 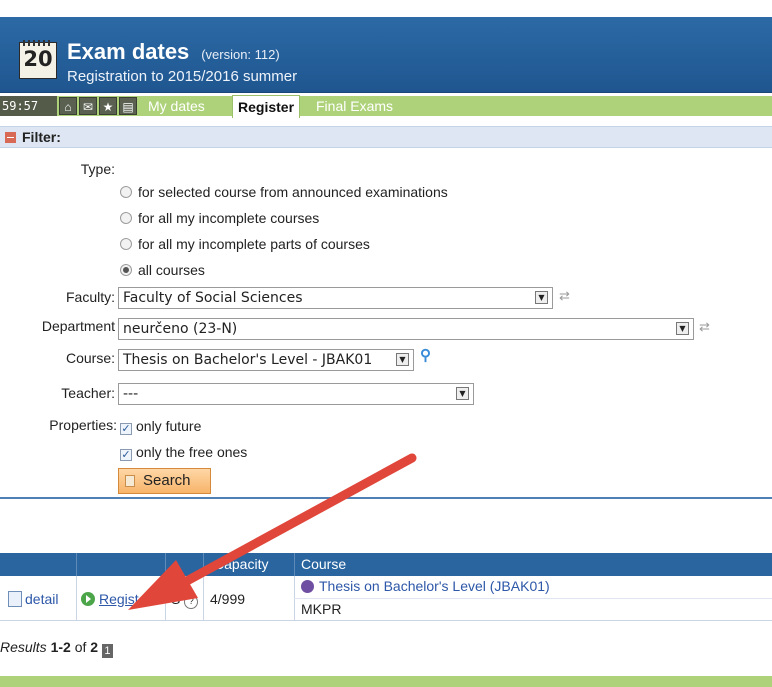 What do you see at coordinates (171, 270) in the screenshot?
I see `radio-label: all courses` at bounding box center [171, 270].